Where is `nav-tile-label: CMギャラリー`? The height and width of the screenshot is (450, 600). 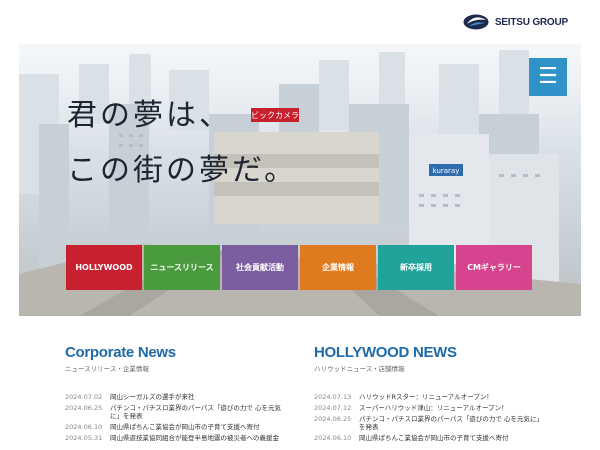 nav-tile-label: CMギャラリー is located at coordinates (494, 267).